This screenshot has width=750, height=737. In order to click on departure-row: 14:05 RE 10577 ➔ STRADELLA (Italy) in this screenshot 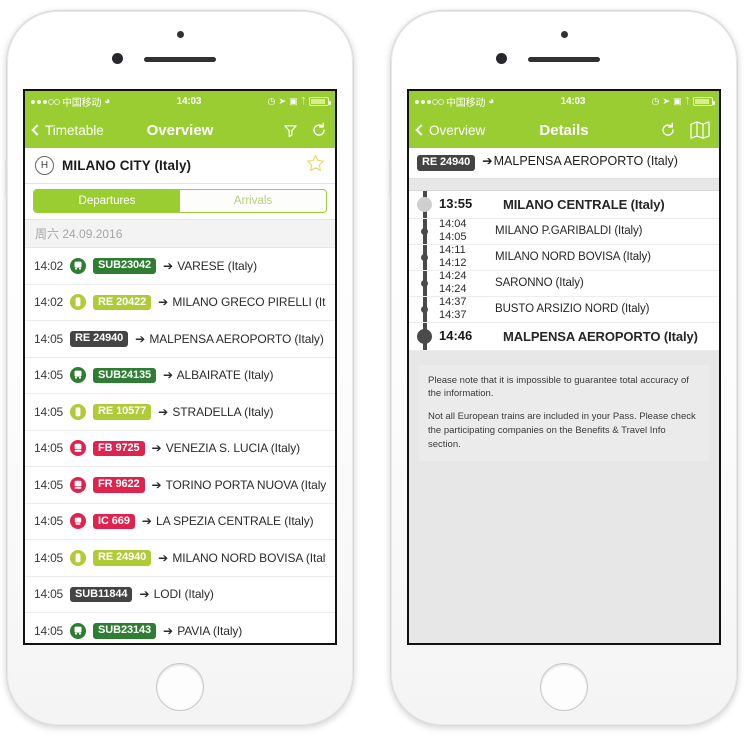, I will do `click(180, 412)`.